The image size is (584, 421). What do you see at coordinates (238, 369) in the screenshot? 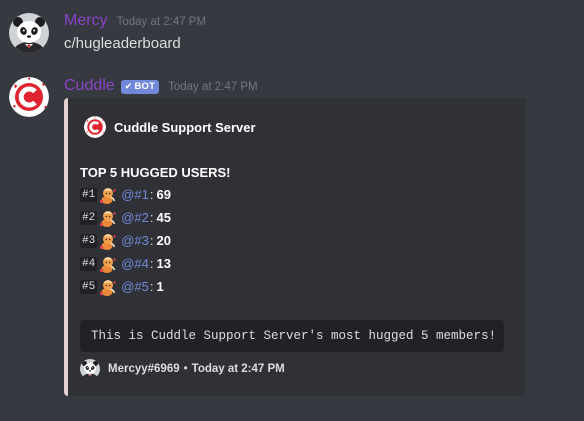
I see `footer-timestamp: Today at 2:47 PM` at bounding box center [238, 369].